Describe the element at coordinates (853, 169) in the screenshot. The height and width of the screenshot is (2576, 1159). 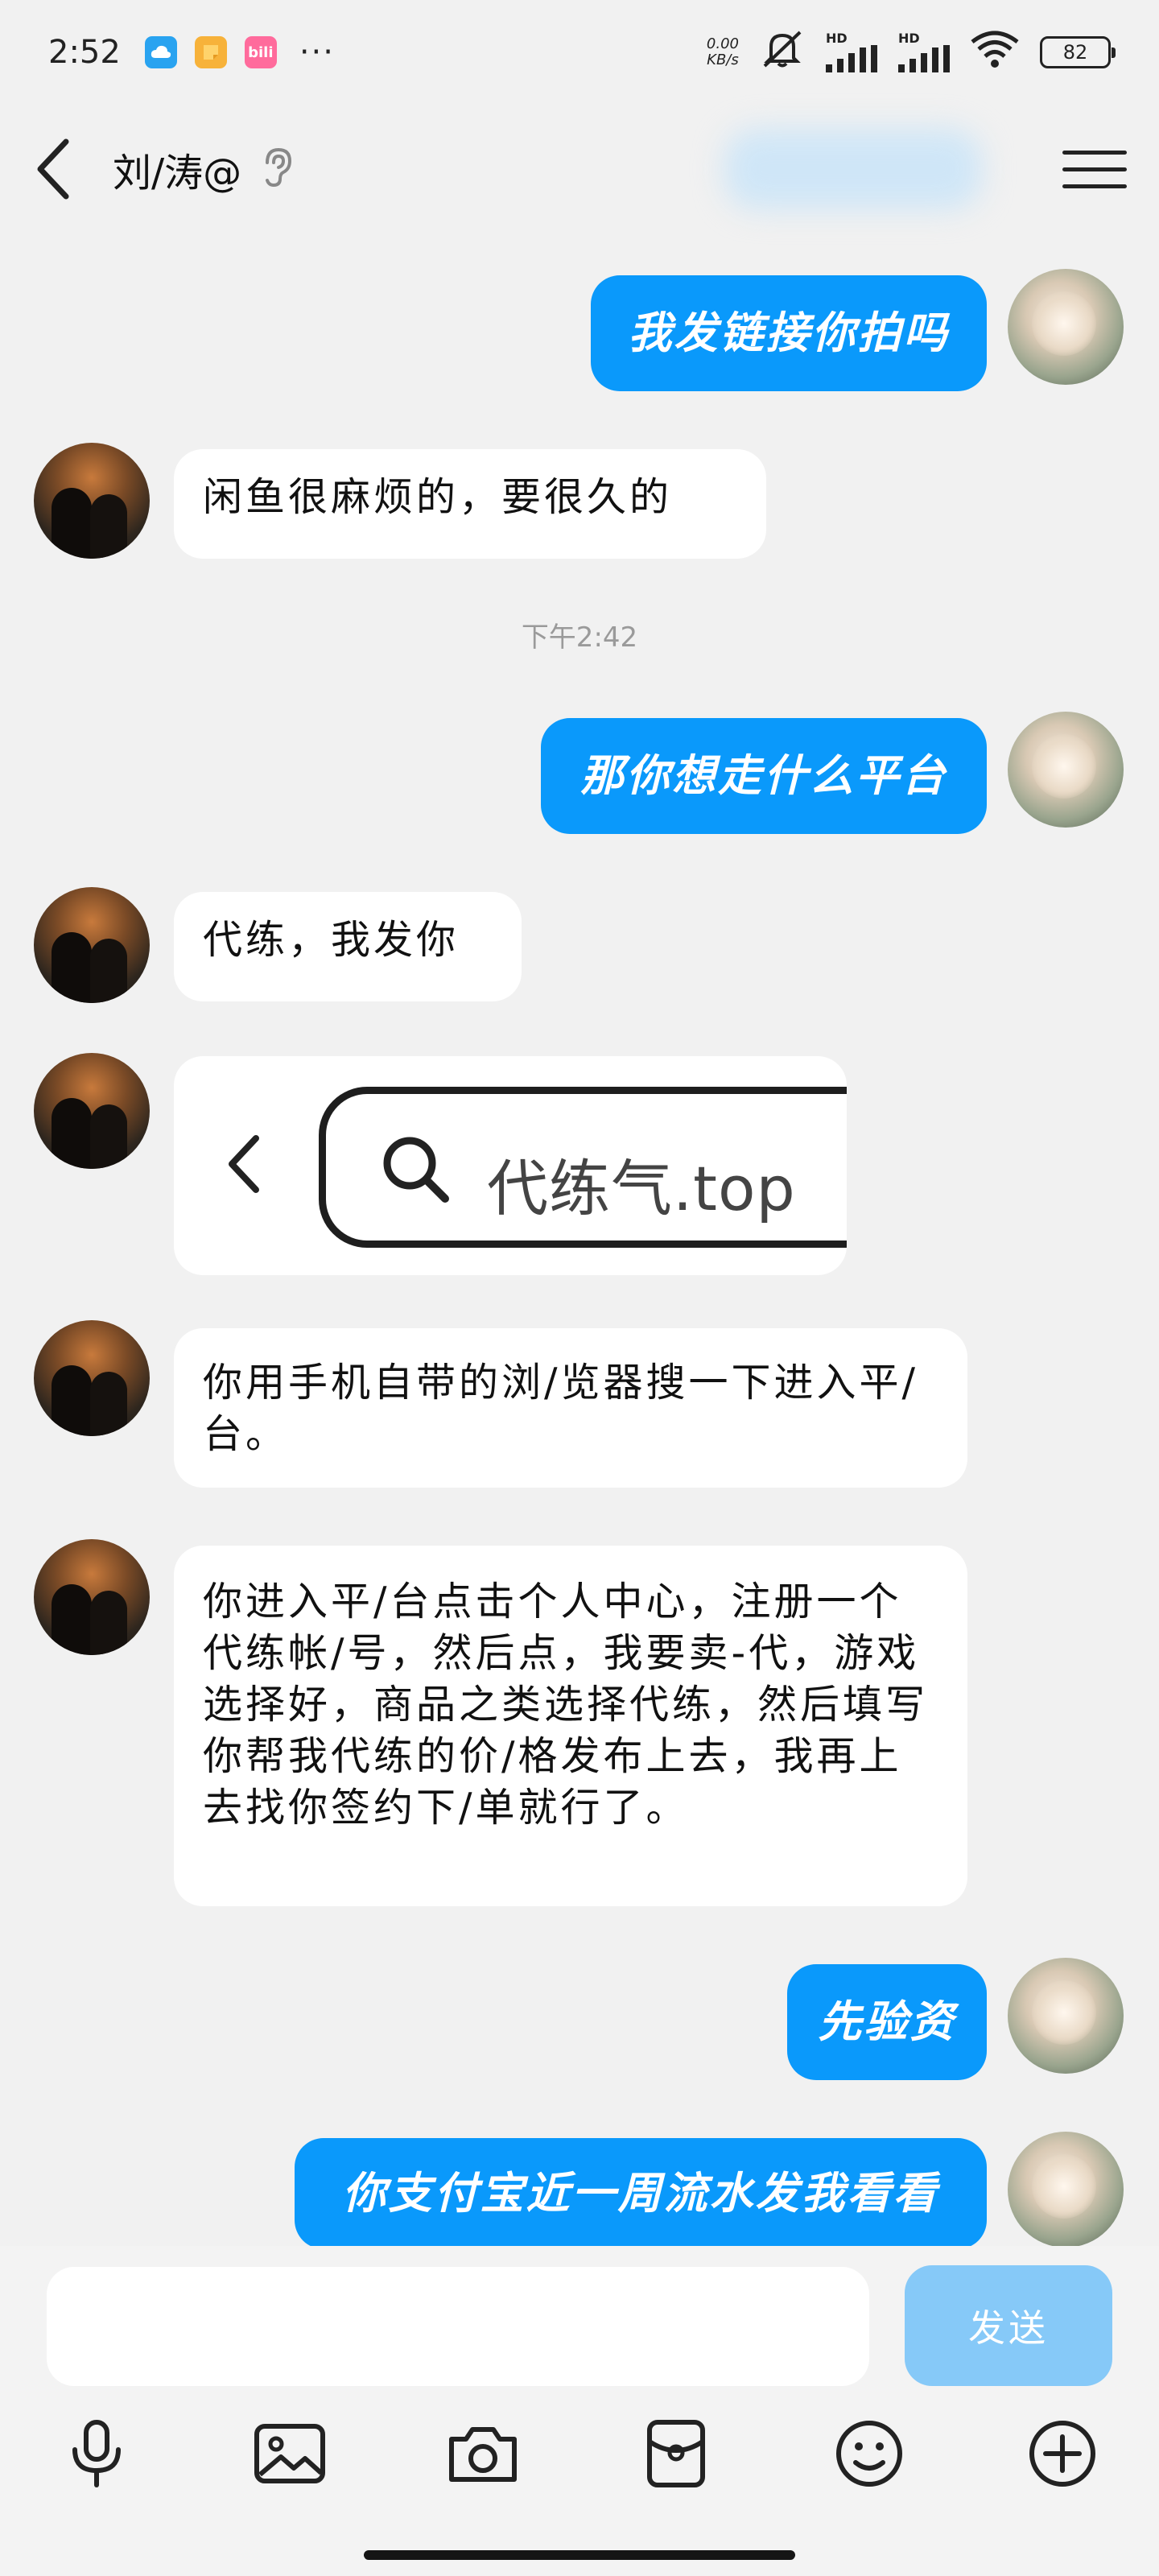
I see `redacted-area` at that location.